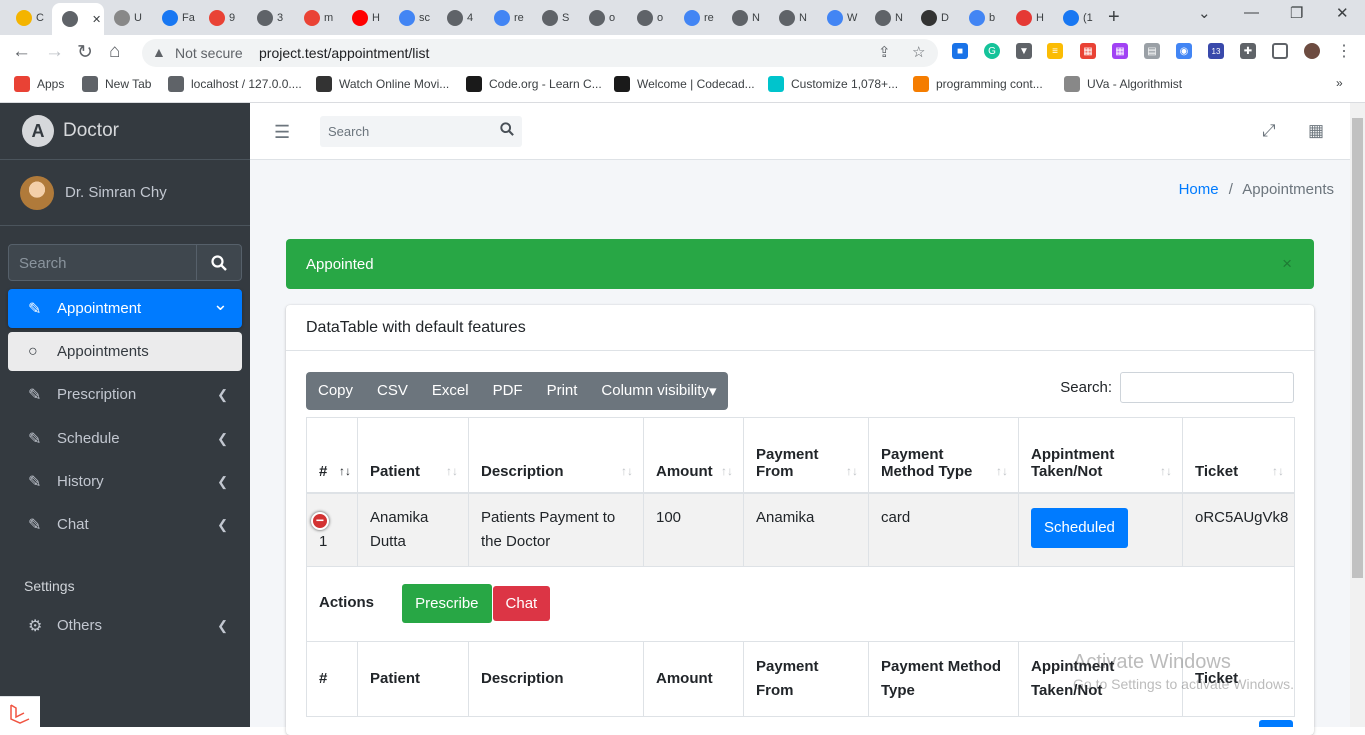 The width and height of the screenshot is (1365, 735). I want to click on user-panel: Dr. Simran Chy, so click(125, 193).